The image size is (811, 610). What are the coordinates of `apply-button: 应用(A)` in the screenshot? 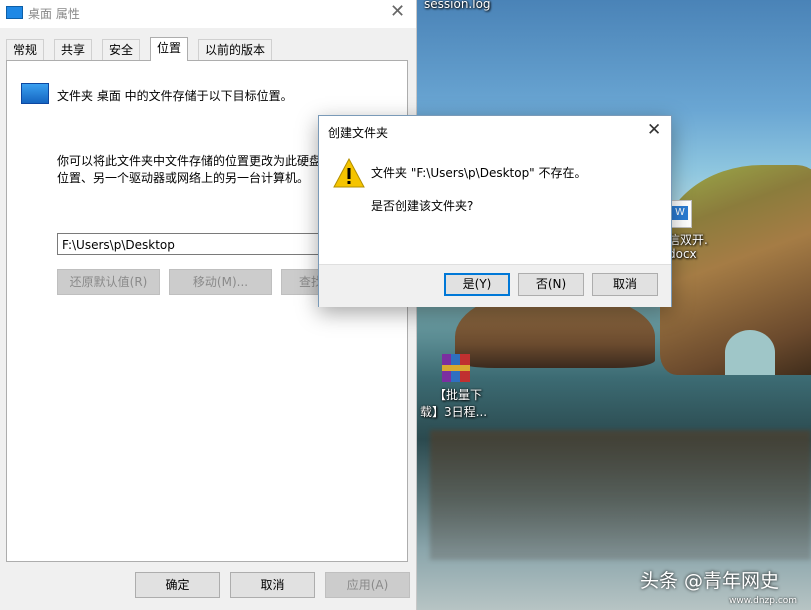 It's located at (367, 585).